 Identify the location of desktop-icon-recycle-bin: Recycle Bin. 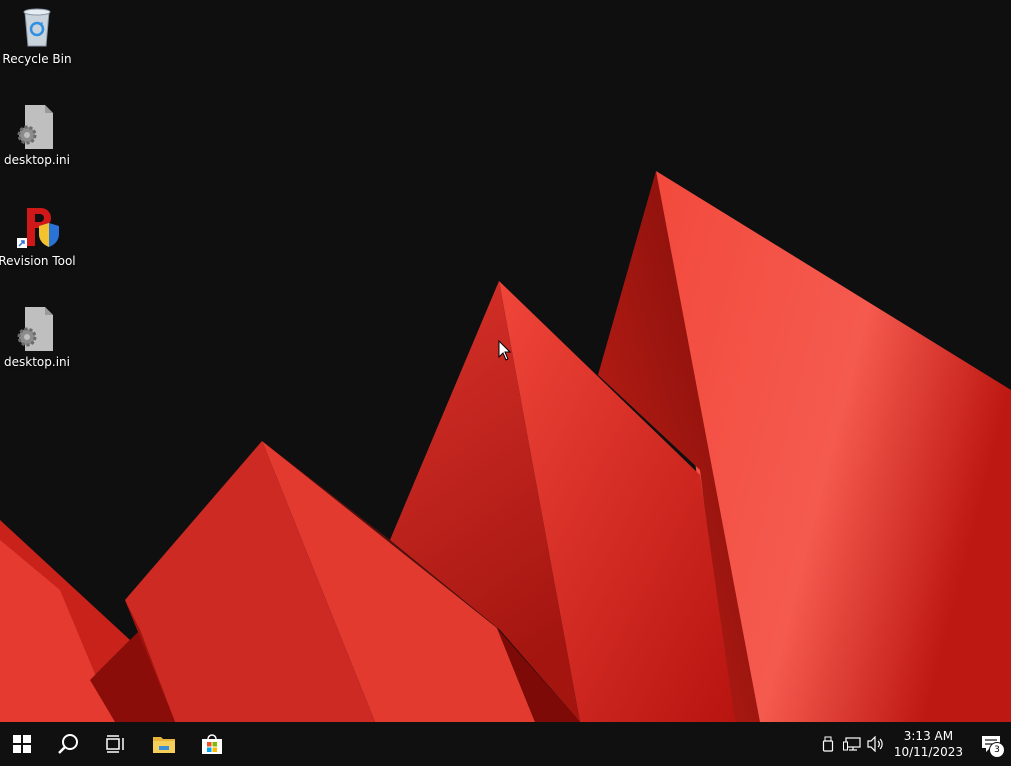
(37, 34).